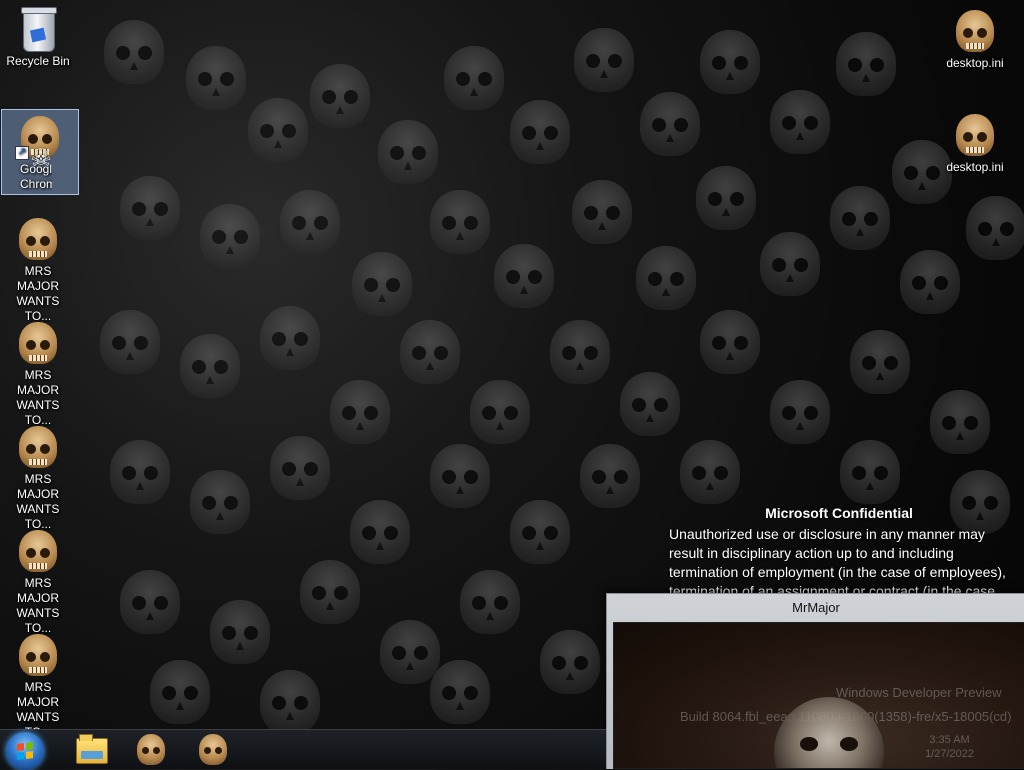 Image resolution: width=1024 pixels, height=770 pixels. I want to click on faint-date: 1/27/2022, so click(949, 754).